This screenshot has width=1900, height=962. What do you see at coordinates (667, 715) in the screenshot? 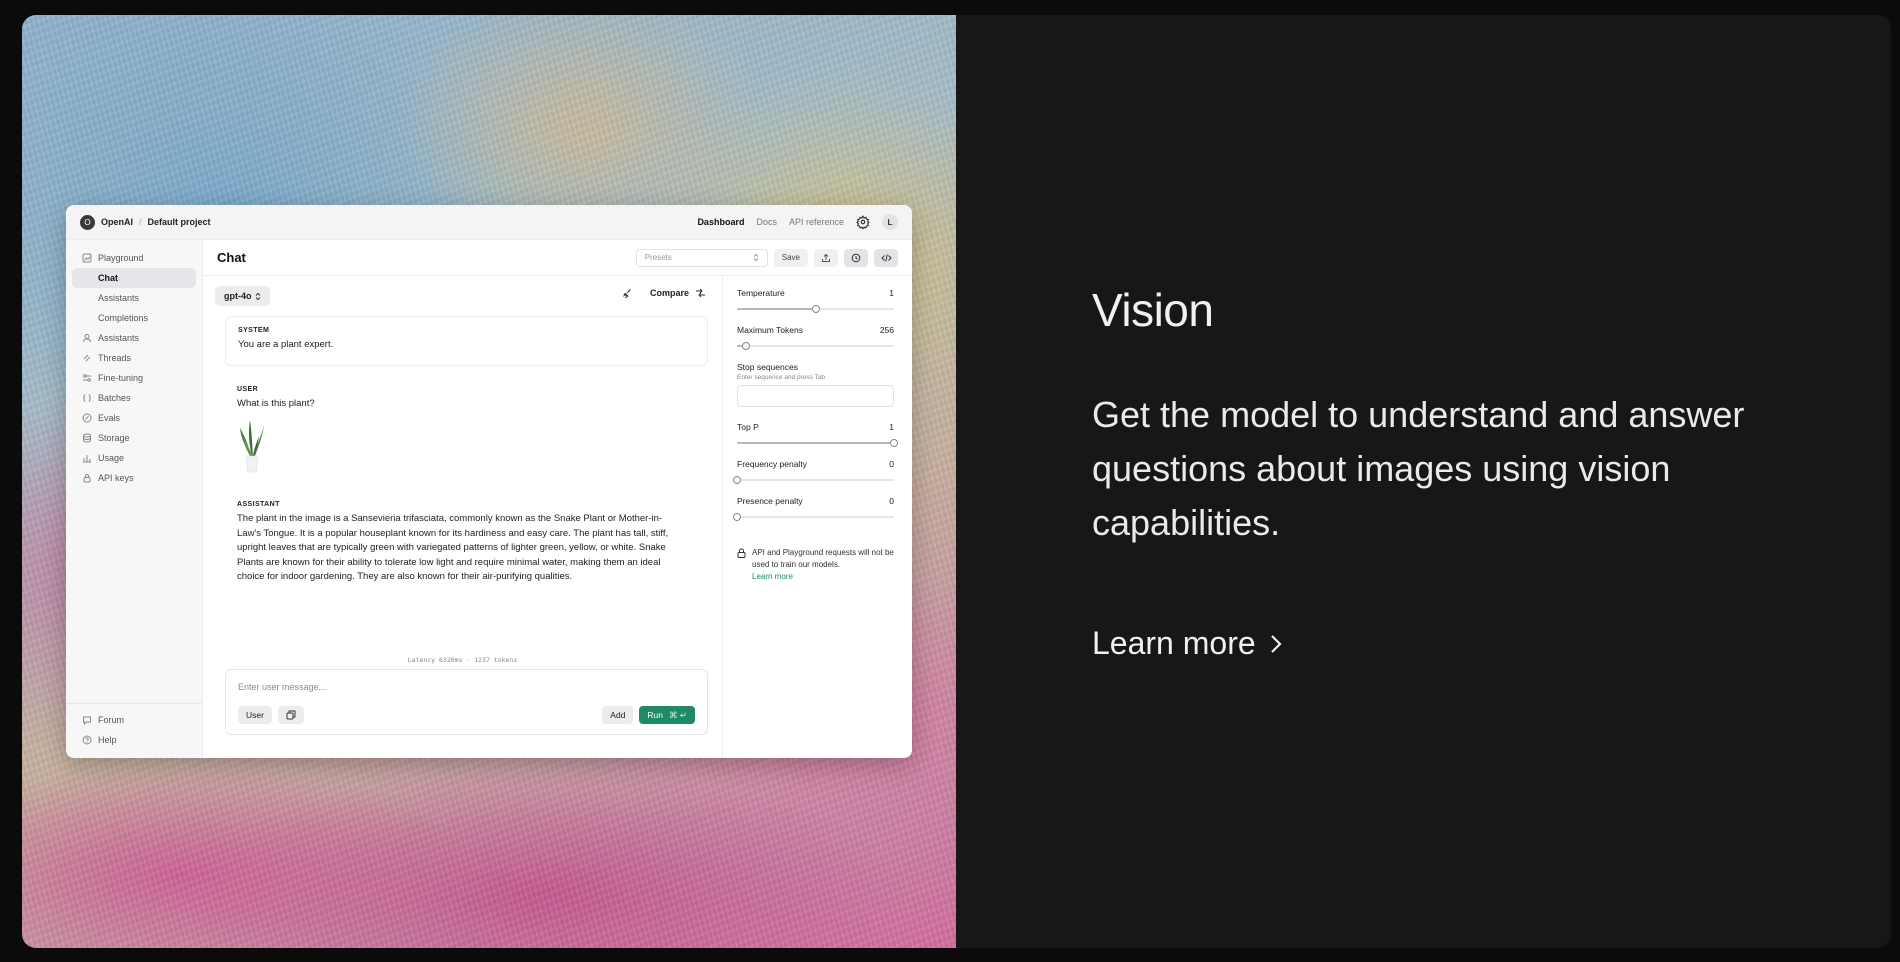
I see `run-button: Run ⌘ ↵` at bounding box center [667, 715].